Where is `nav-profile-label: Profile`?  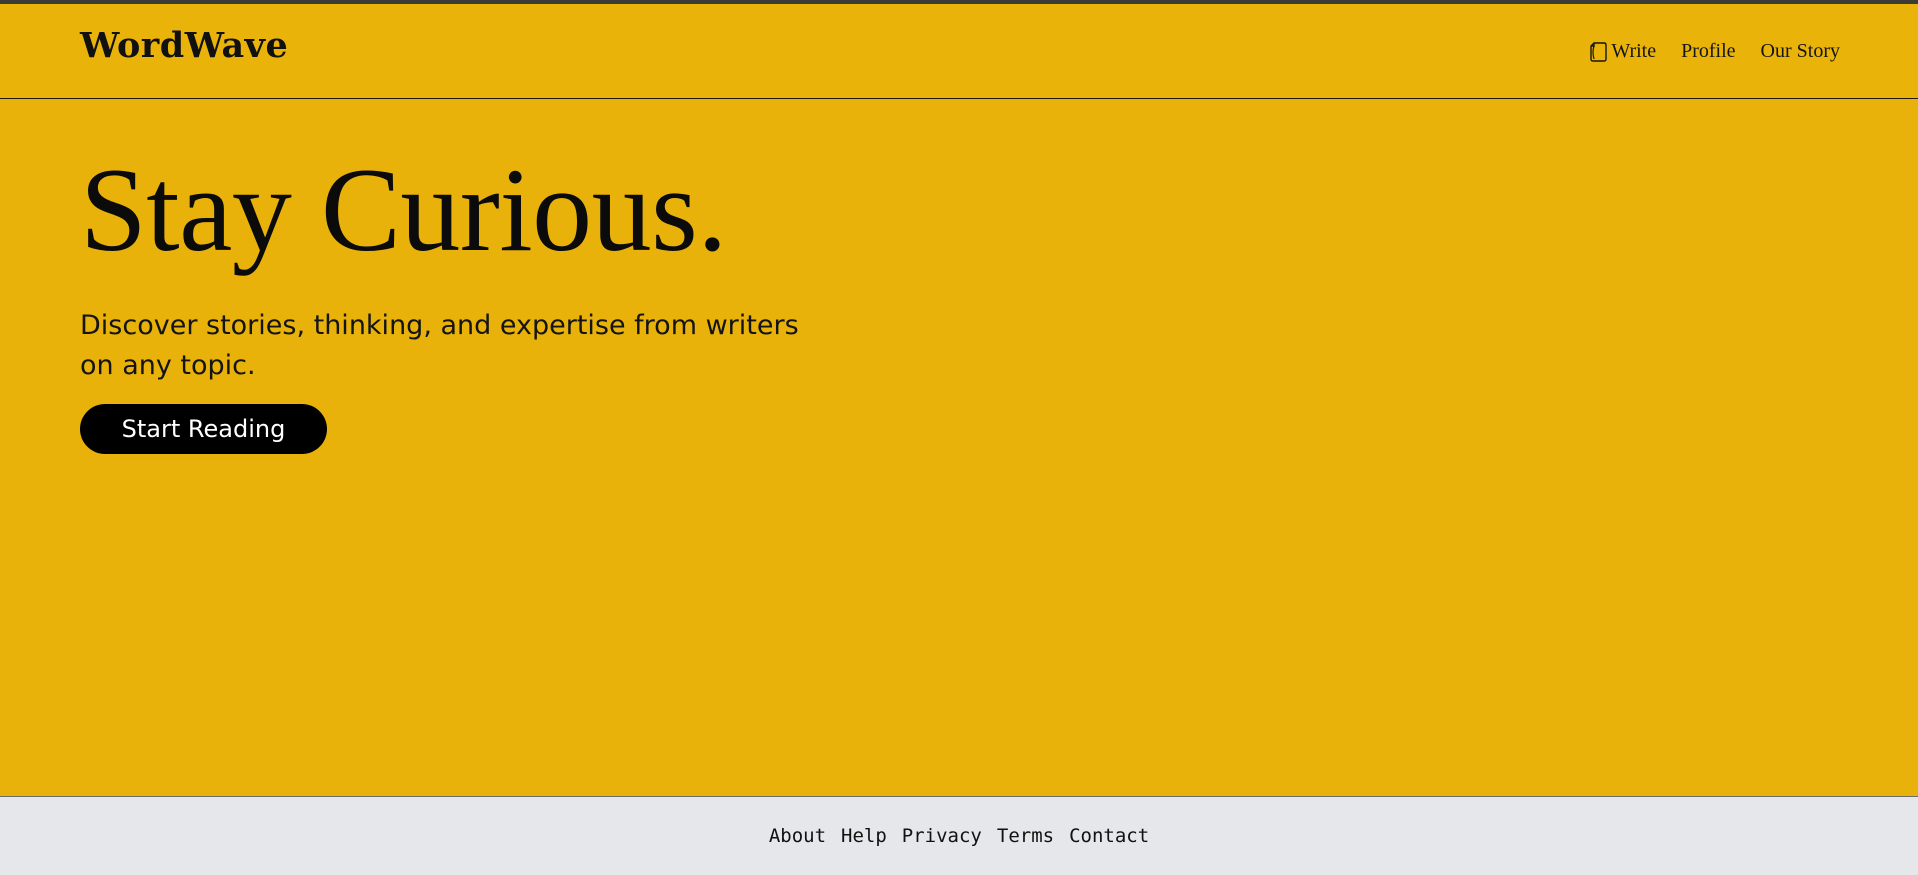 nav-profile-label: Profile is located at coordinates (1708, 51).